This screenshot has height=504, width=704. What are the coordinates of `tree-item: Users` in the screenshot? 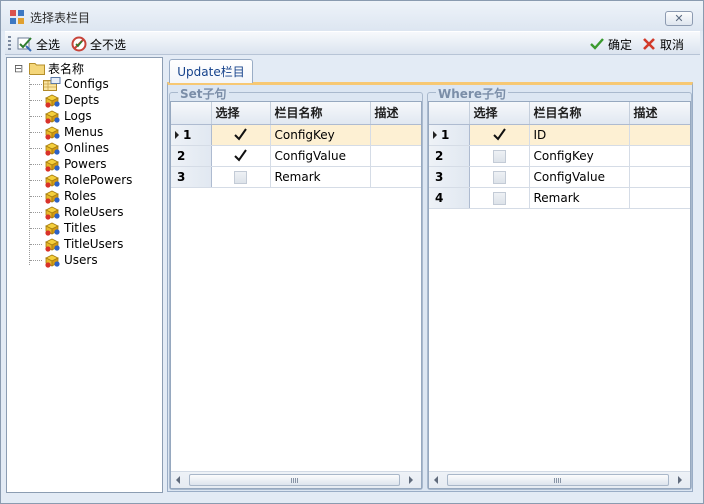 It's located at (70, 260).